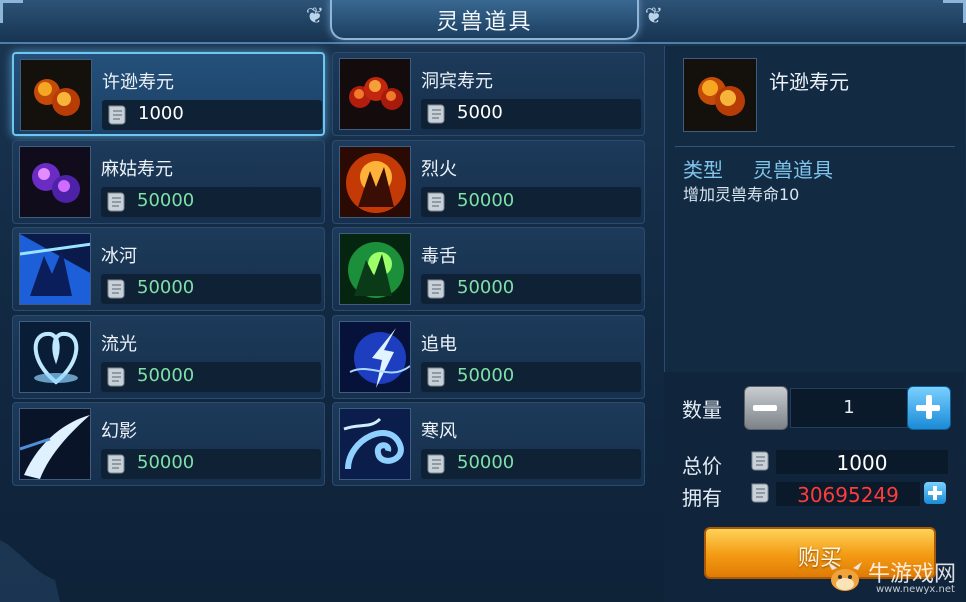  What do you see at coordinates (212, 115) in the screenshot?
I see `item-price-bar: 1000` at bounding box center [212, 115].